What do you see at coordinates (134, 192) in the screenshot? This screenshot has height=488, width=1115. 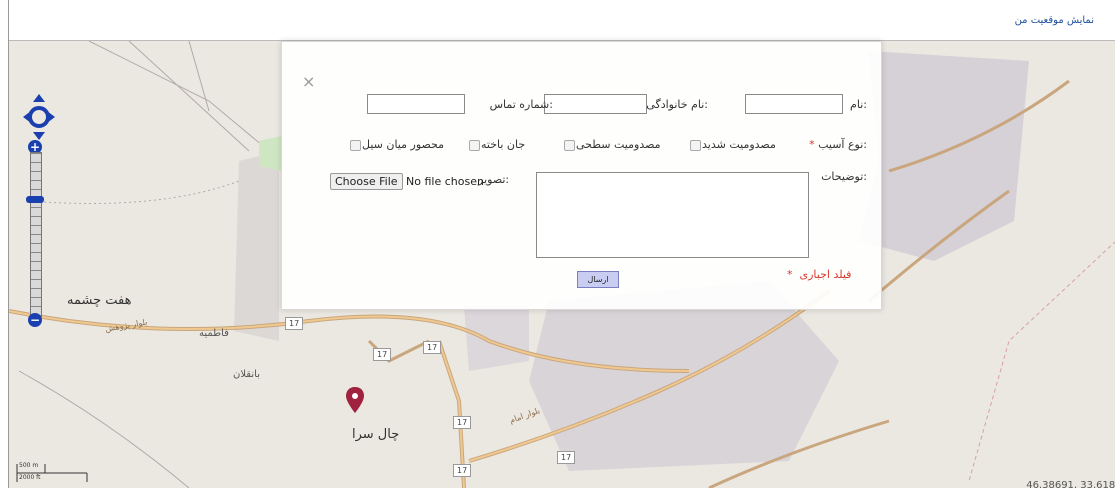 I see `rail-line` at bounding box center [134, 192].